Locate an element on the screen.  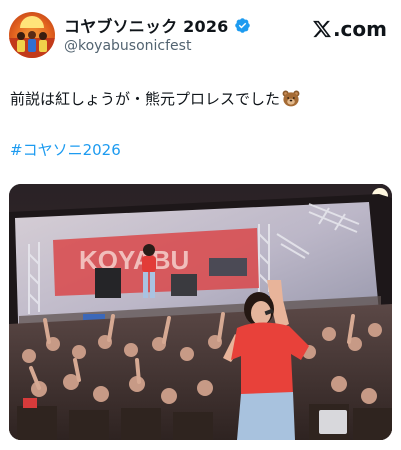
verified-badge-icon is located at coordinates (242, 25).